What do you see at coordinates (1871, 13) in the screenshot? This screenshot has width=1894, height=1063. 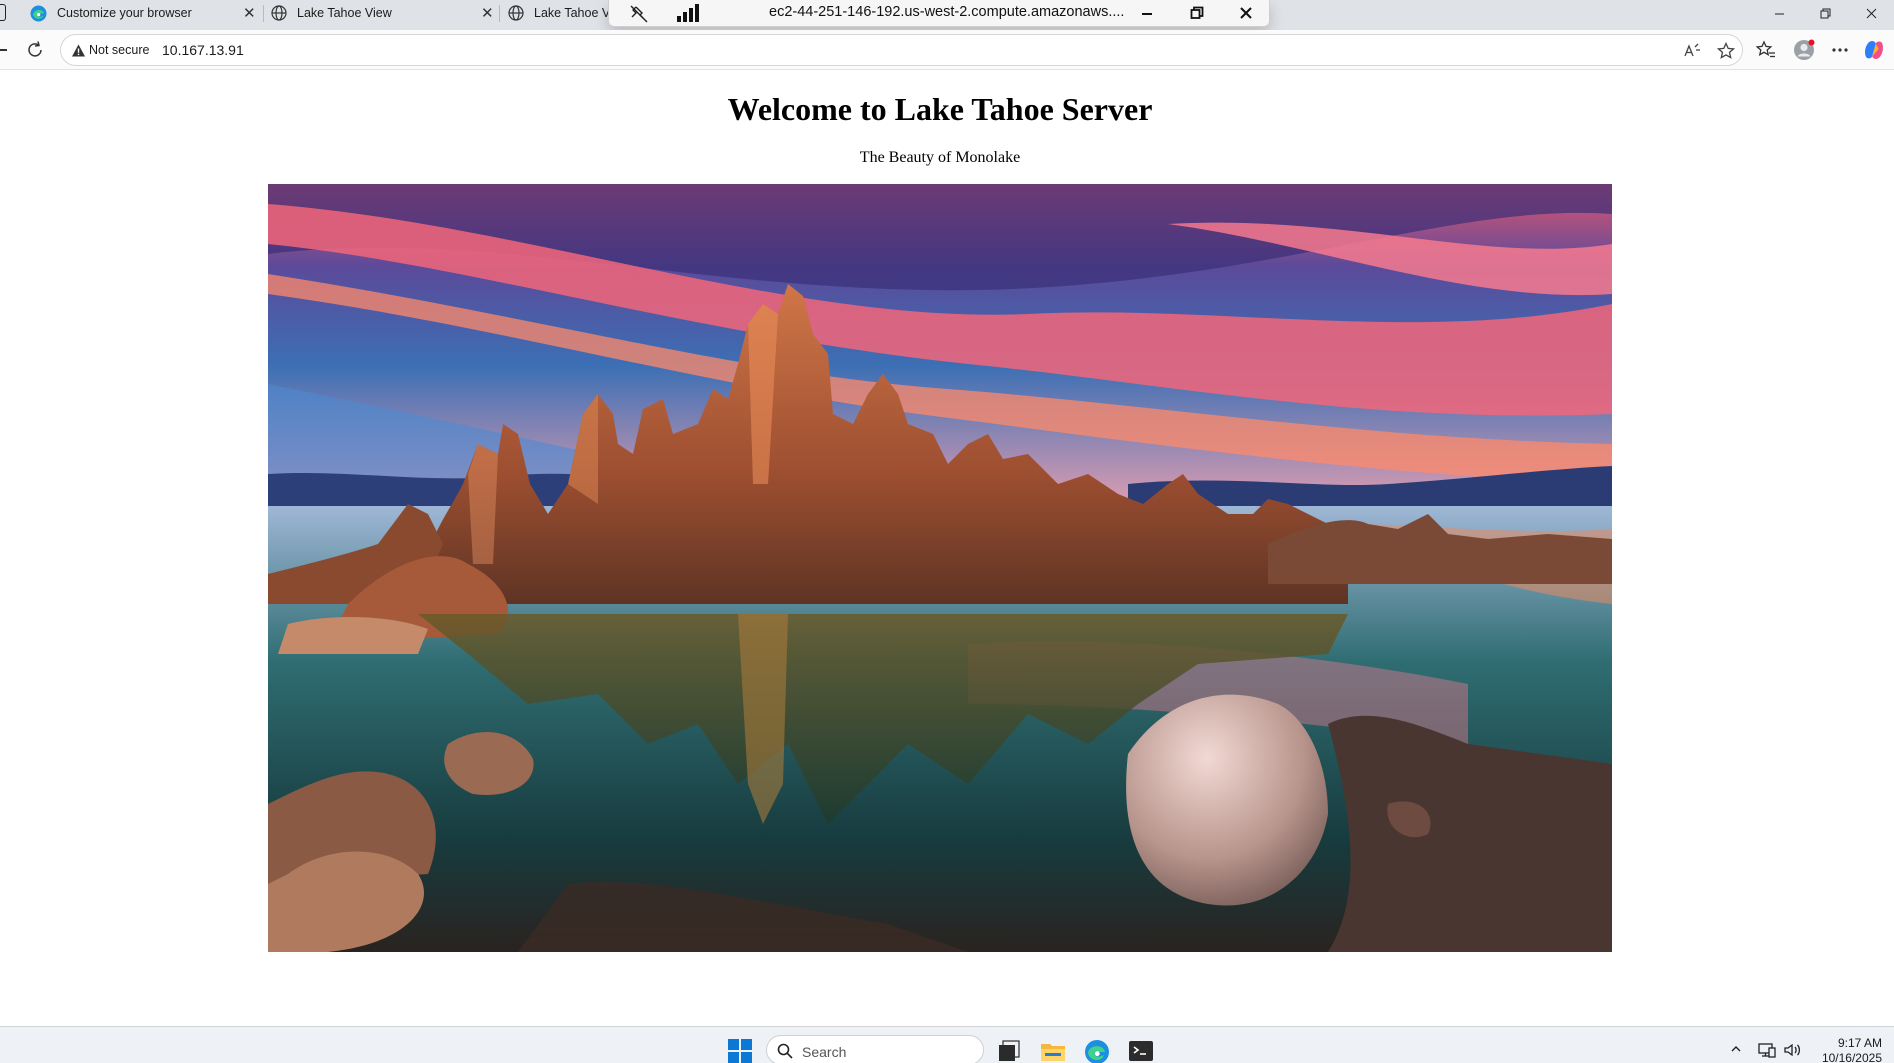 I see `window-close-button` at bounding box center [1871, 13].